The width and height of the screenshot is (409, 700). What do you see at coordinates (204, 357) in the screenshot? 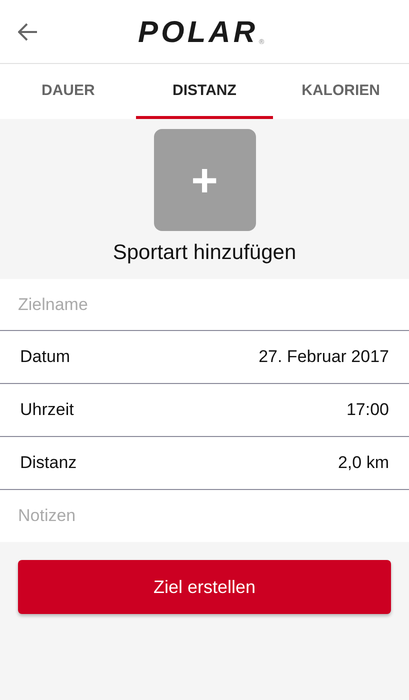
I see `setting-row: Datum 27. Februar 2017` at bounding box center [204, 357].